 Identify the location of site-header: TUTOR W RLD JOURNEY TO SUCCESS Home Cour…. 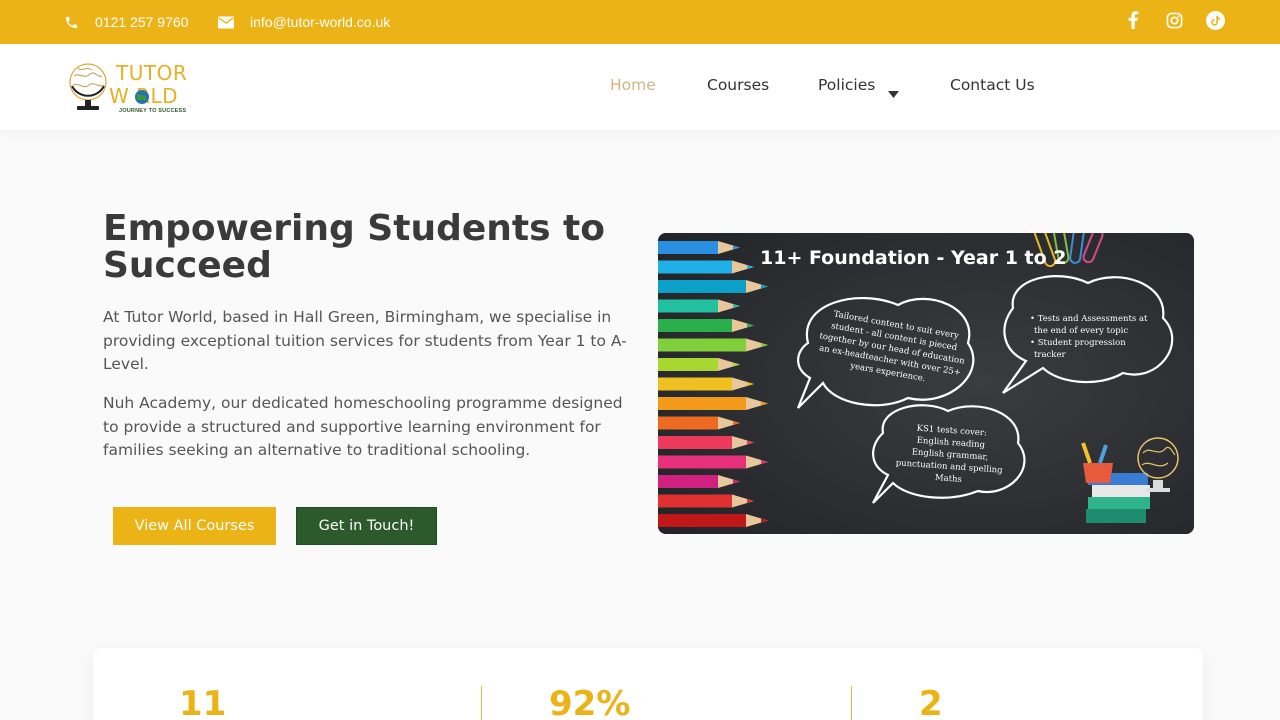
(640, 87).